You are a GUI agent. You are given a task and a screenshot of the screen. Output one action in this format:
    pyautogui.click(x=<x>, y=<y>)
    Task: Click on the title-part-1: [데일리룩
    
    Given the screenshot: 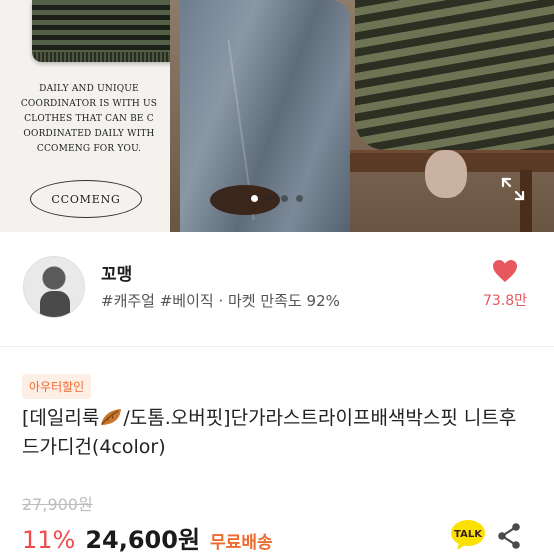 What is the action you would take?
    pyautogui.click(x=61, y=418)
    